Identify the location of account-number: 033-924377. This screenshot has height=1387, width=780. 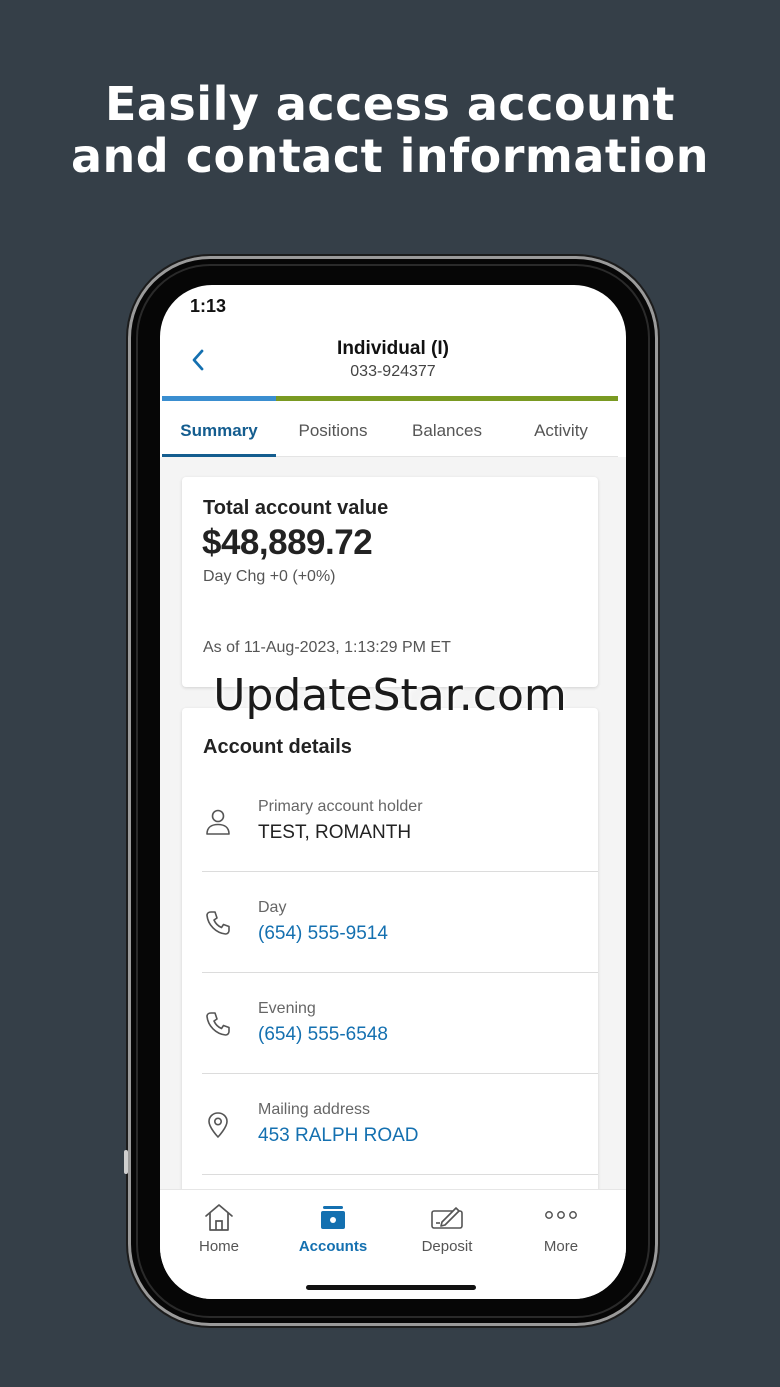
(393, 371).